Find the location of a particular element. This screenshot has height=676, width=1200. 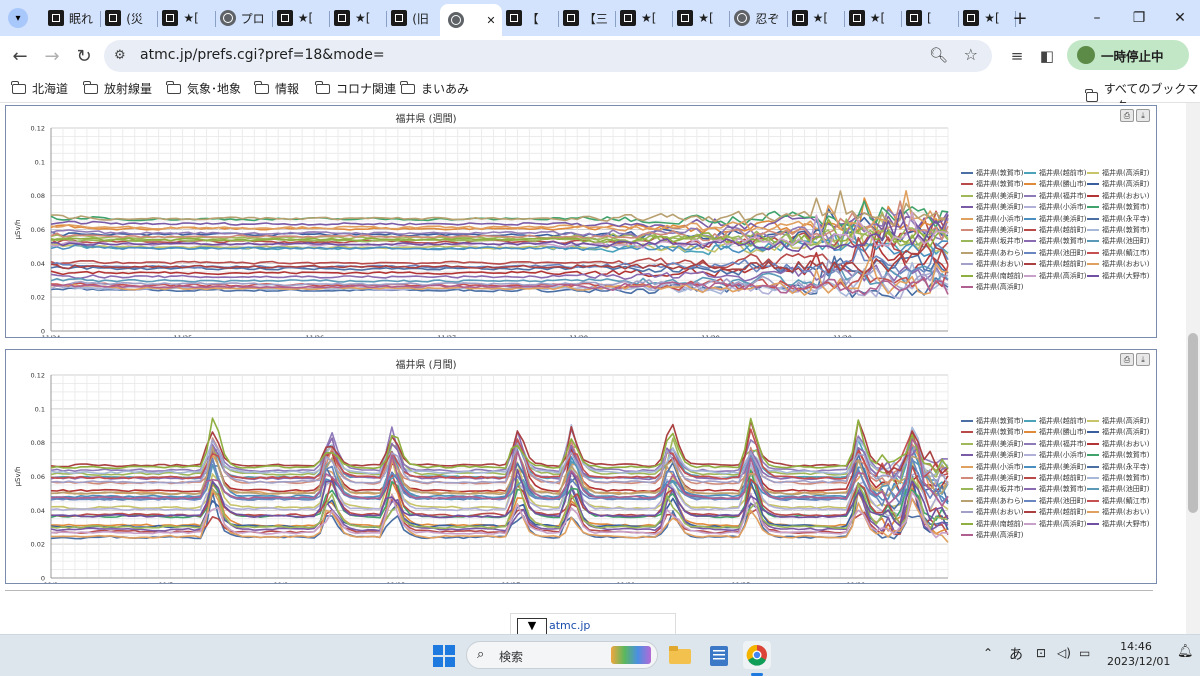

chevron-up-icon: ⌃ is located at coordinates (988, 653).